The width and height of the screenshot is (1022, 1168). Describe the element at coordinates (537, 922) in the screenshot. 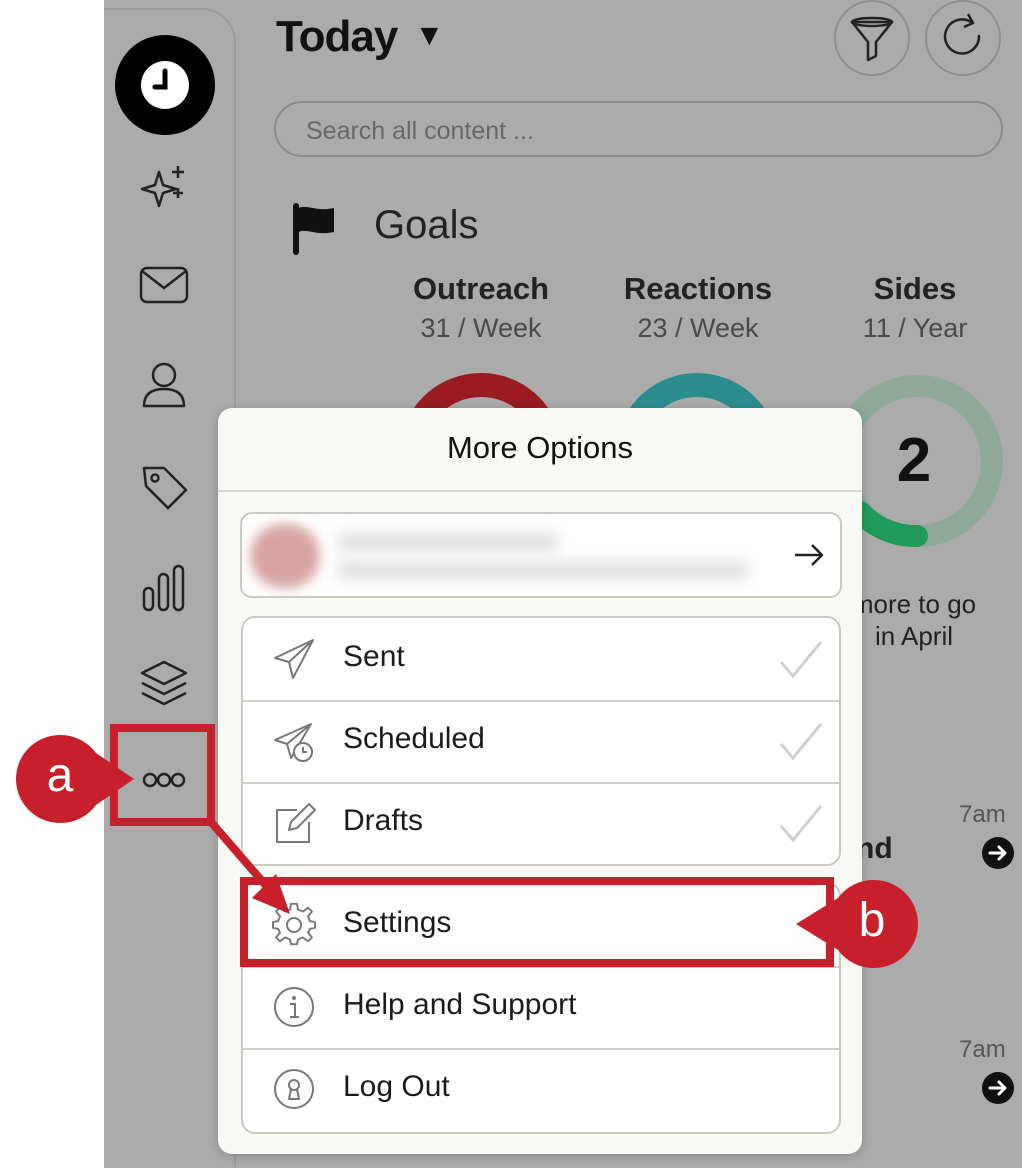

I see `highlight-settings` at that location.